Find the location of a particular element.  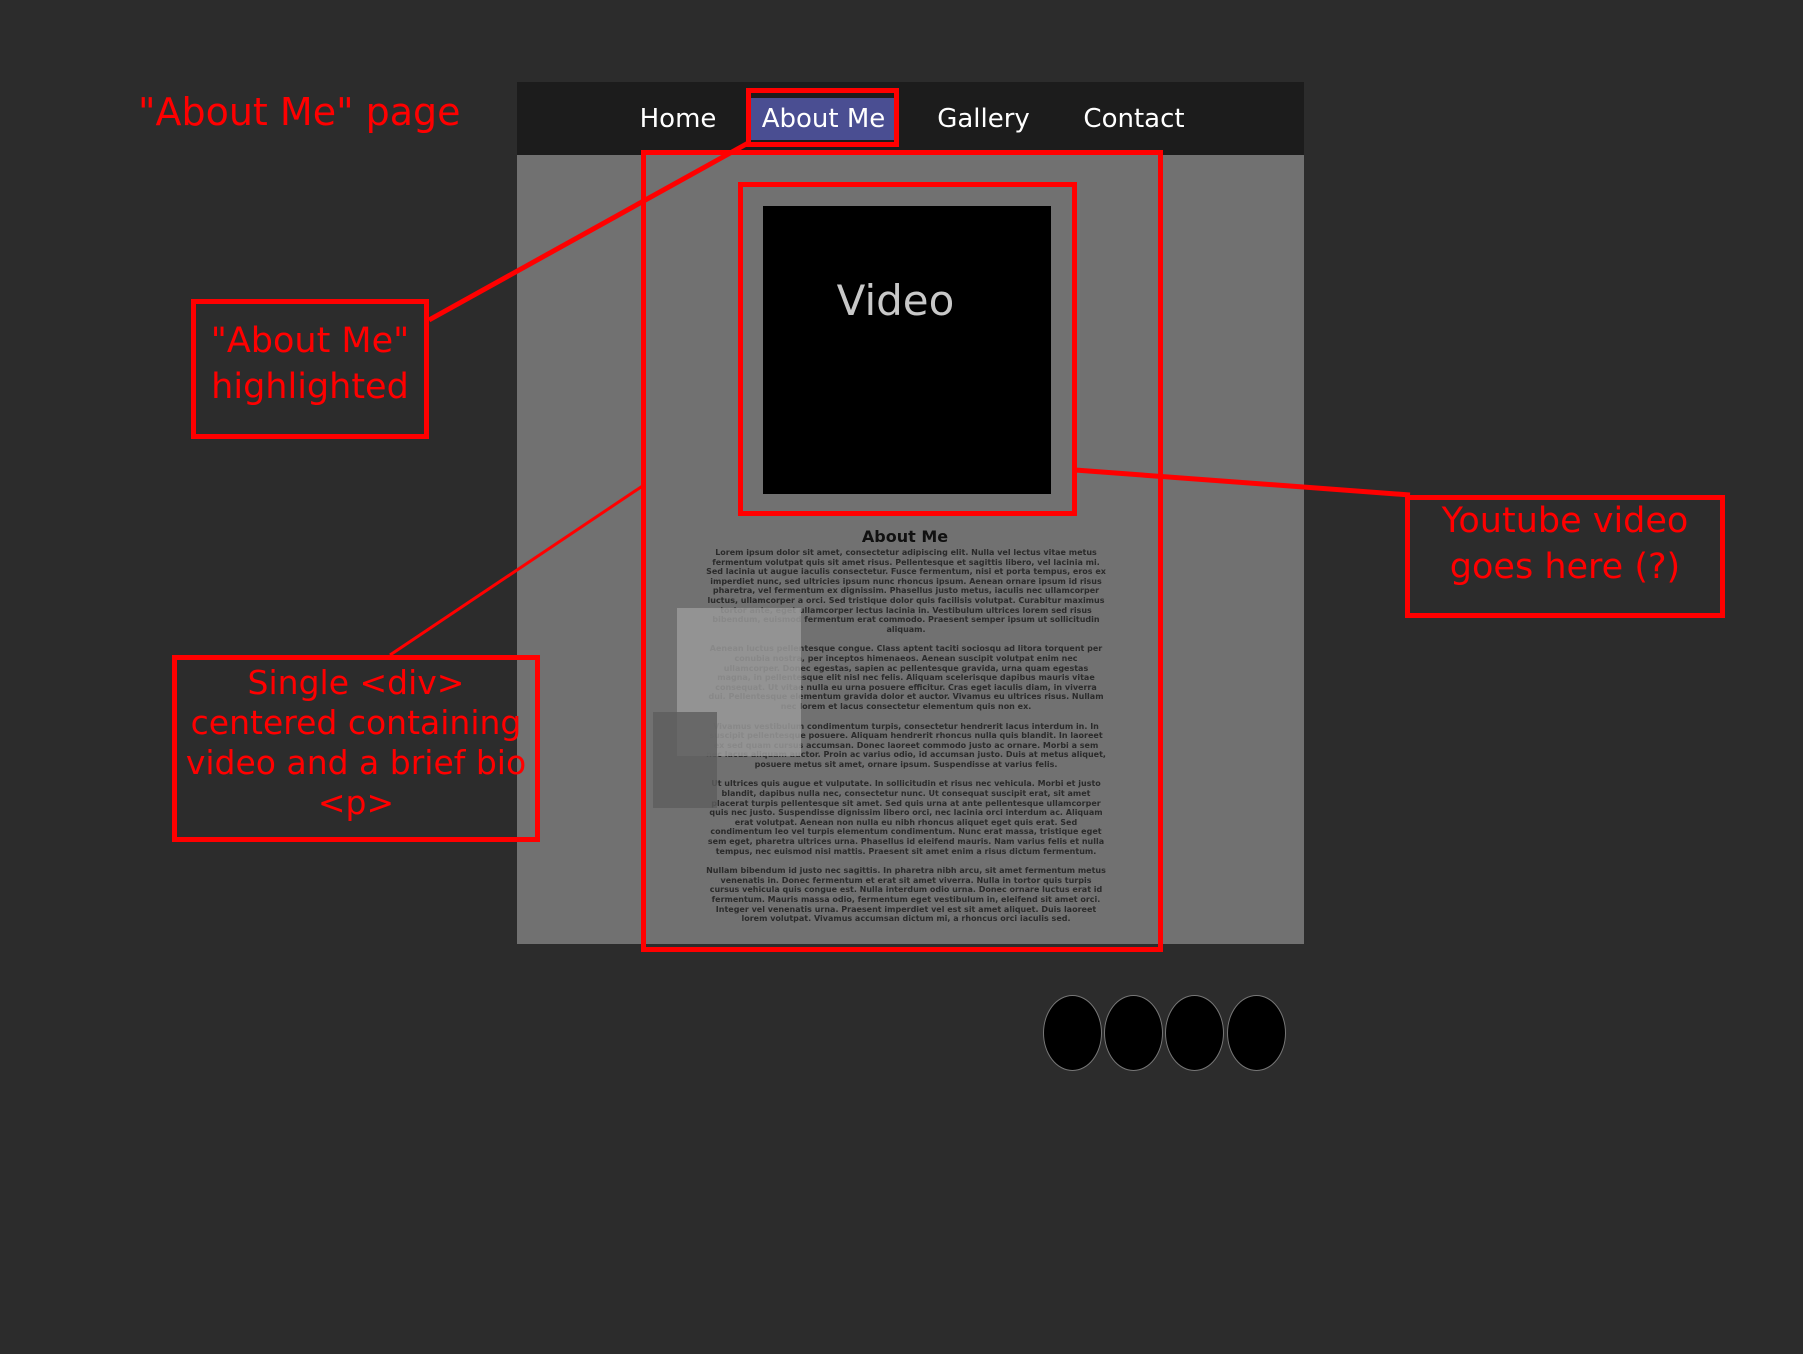

connector-div is located at coordinates (517, 570).